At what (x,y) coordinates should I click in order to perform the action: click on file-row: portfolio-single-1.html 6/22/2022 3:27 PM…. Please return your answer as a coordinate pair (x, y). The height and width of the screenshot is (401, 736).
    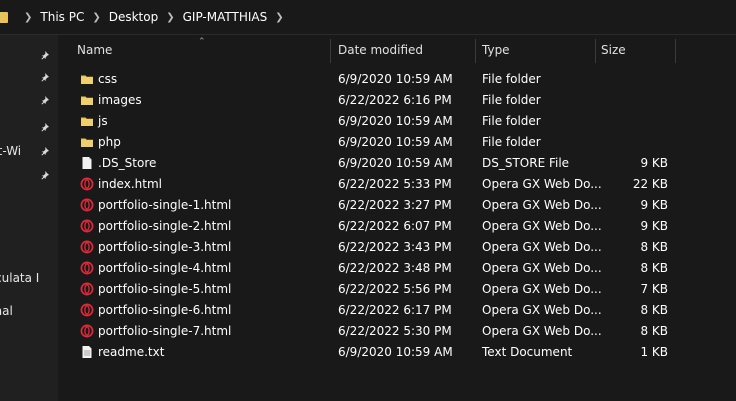
    Looking at the image, I should click on (397, 205).